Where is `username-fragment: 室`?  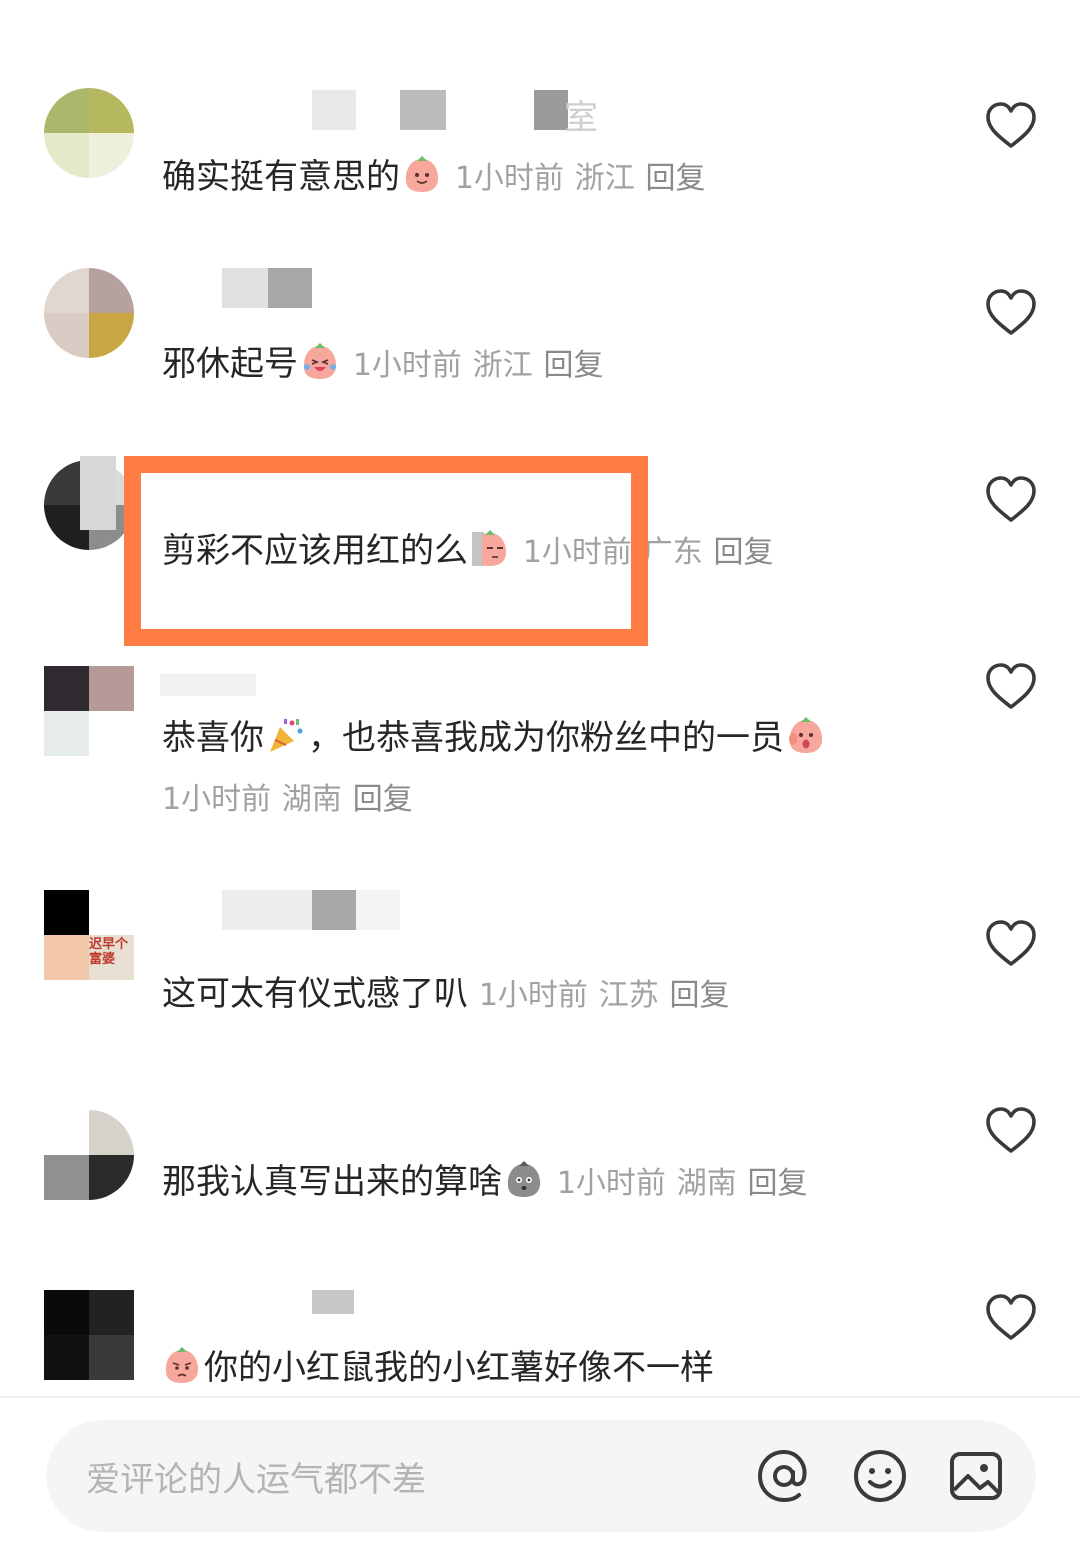 username-fragment: 室 is located at coordinates (581, 118).